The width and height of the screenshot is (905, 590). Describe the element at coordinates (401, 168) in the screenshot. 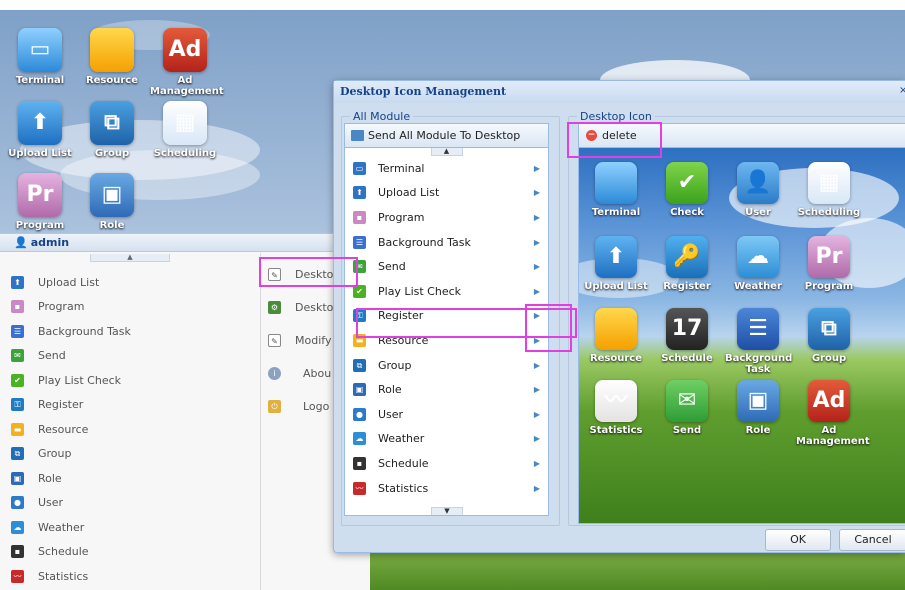

I see `module-item-label: Terminal` at that location.